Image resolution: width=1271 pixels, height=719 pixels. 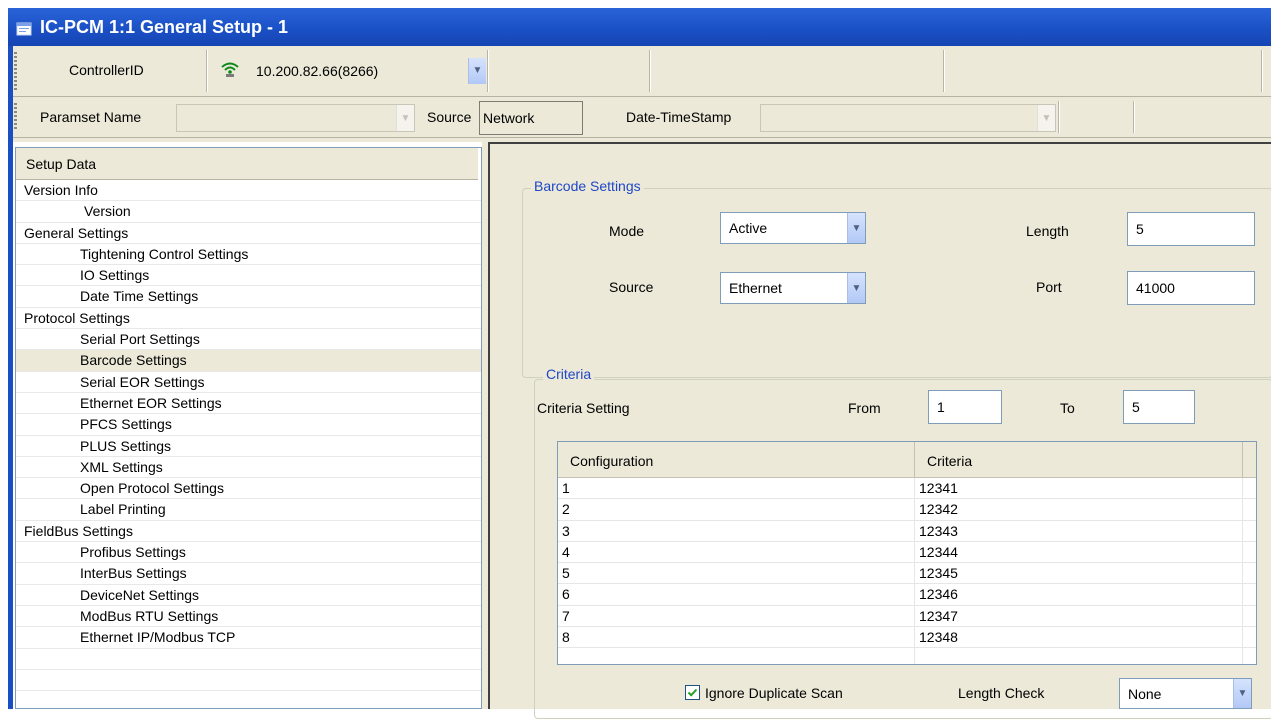 I want to click on table-row: 8 12348, so click(x=907, y=638).